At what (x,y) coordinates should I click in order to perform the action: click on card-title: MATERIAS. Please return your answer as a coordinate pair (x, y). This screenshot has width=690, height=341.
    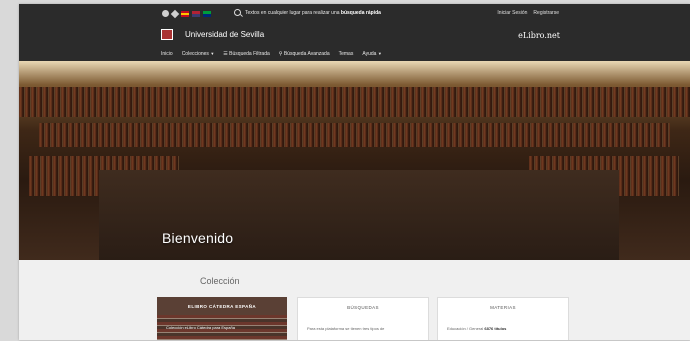
    Looking at the image, I should click on (503, 307).